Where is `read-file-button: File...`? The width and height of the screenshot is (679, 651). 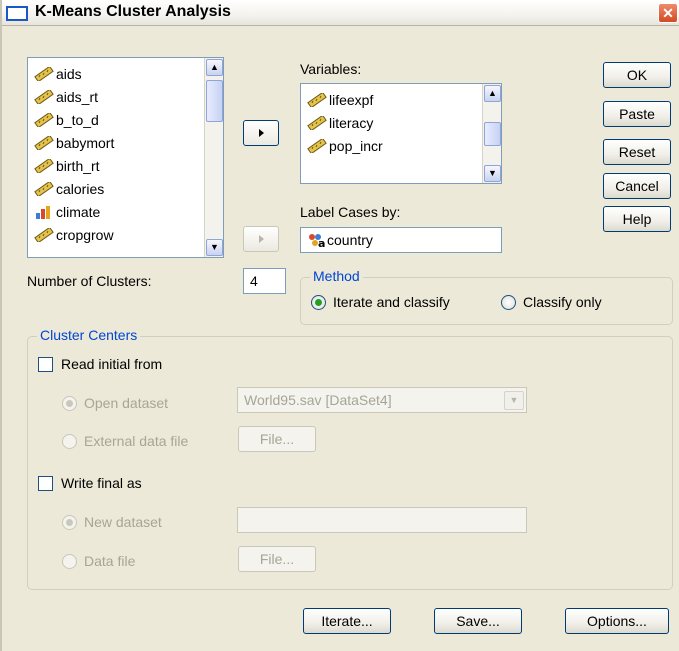 read-file-button: File... is located at coordinates (277, 439).